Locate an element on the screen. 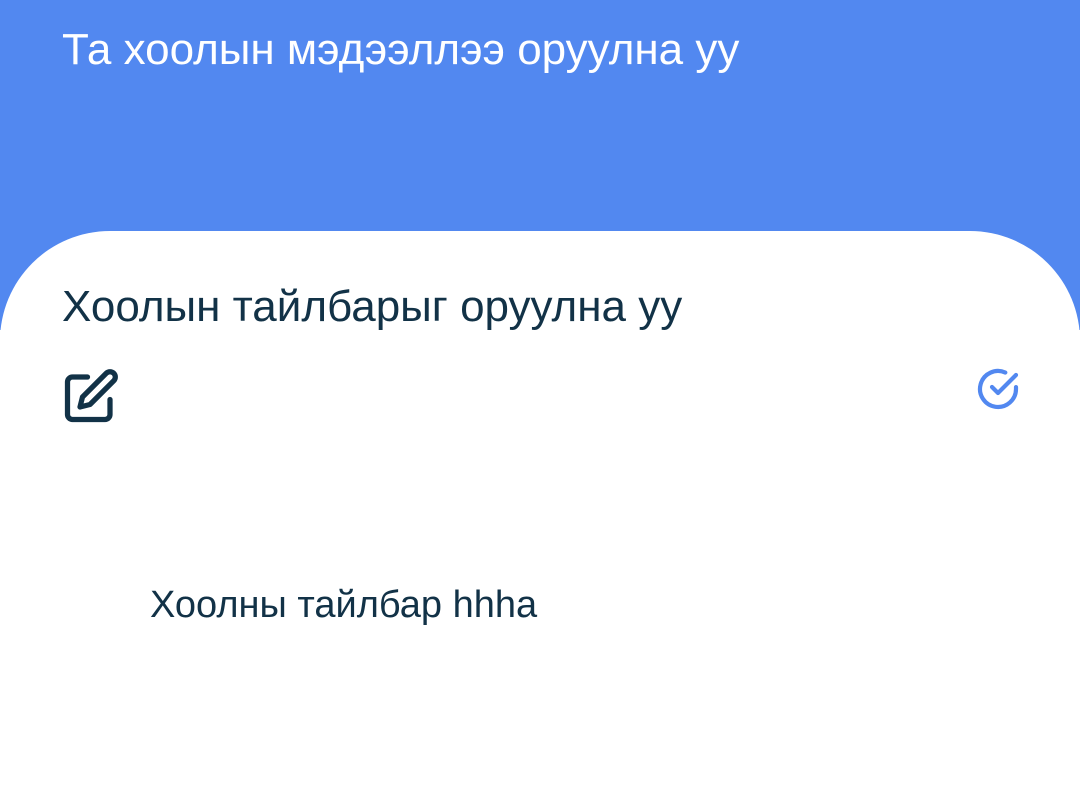 This screenshot has height=810, width=1080. page-title: Та хоолын мэдээллээ оруулна уу is located at coordinates (401, 49).